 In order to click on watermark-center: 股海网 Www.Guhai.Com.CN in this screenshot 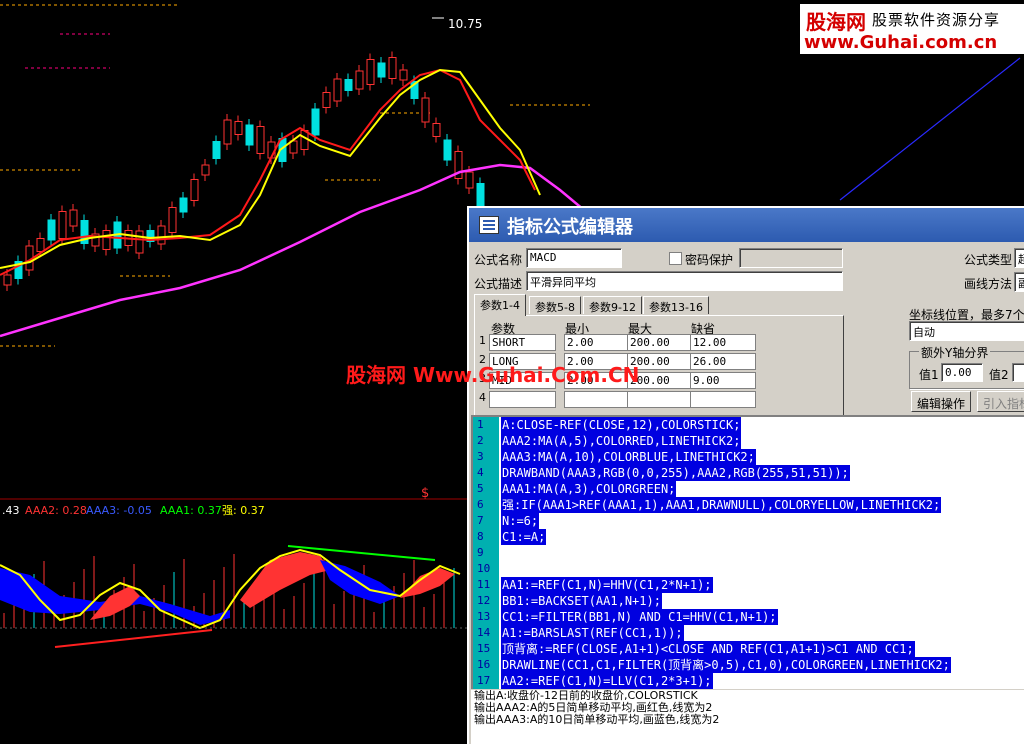, I will do `click(493, 375)`.